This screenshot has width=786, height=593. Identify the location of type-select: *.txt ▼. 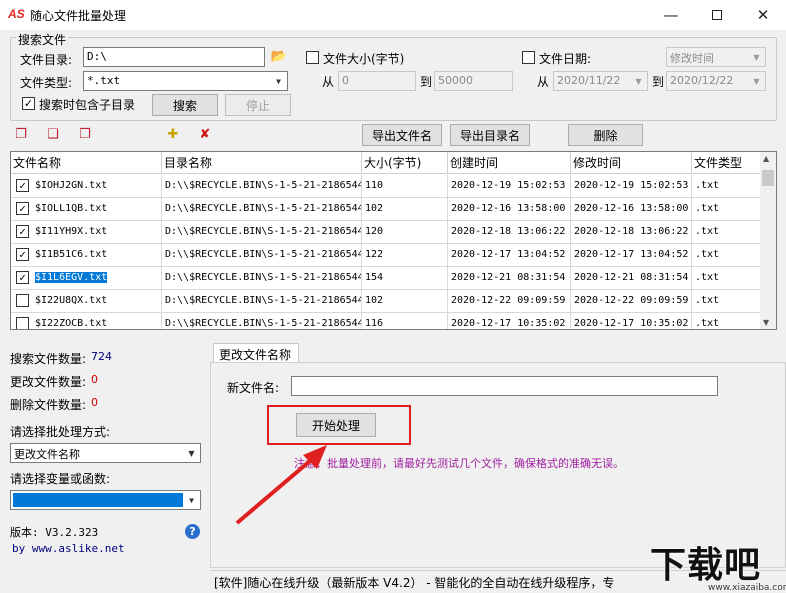
(185, 81).